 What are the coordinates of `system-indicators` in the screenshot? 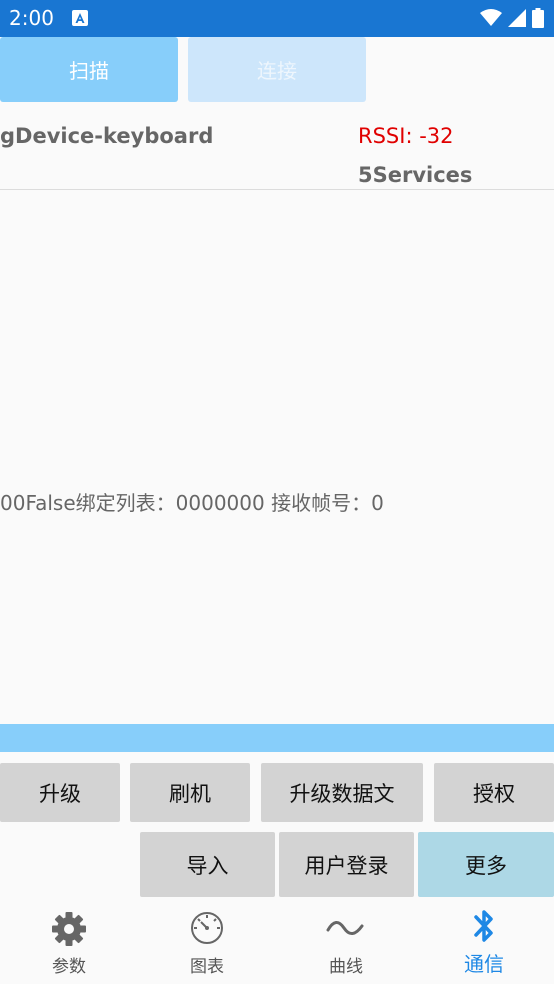 It's located at (512, 18).